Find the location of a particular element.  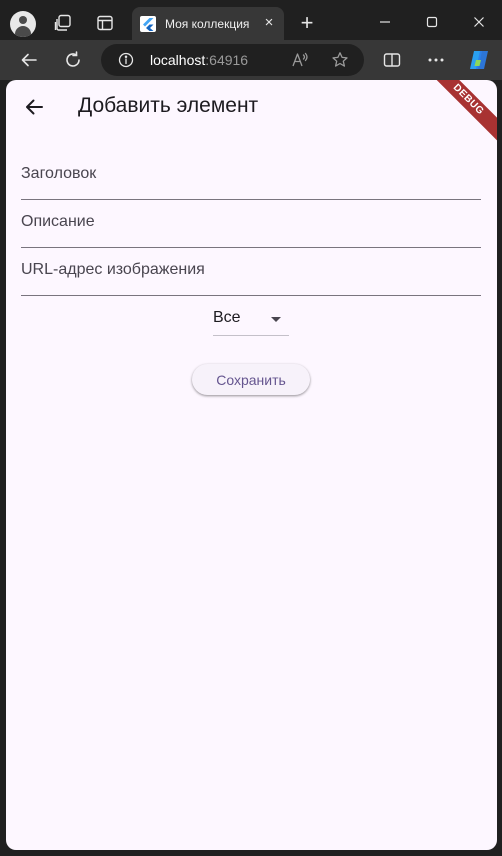

tab-actions-icon is located at coordinates (105, 23).